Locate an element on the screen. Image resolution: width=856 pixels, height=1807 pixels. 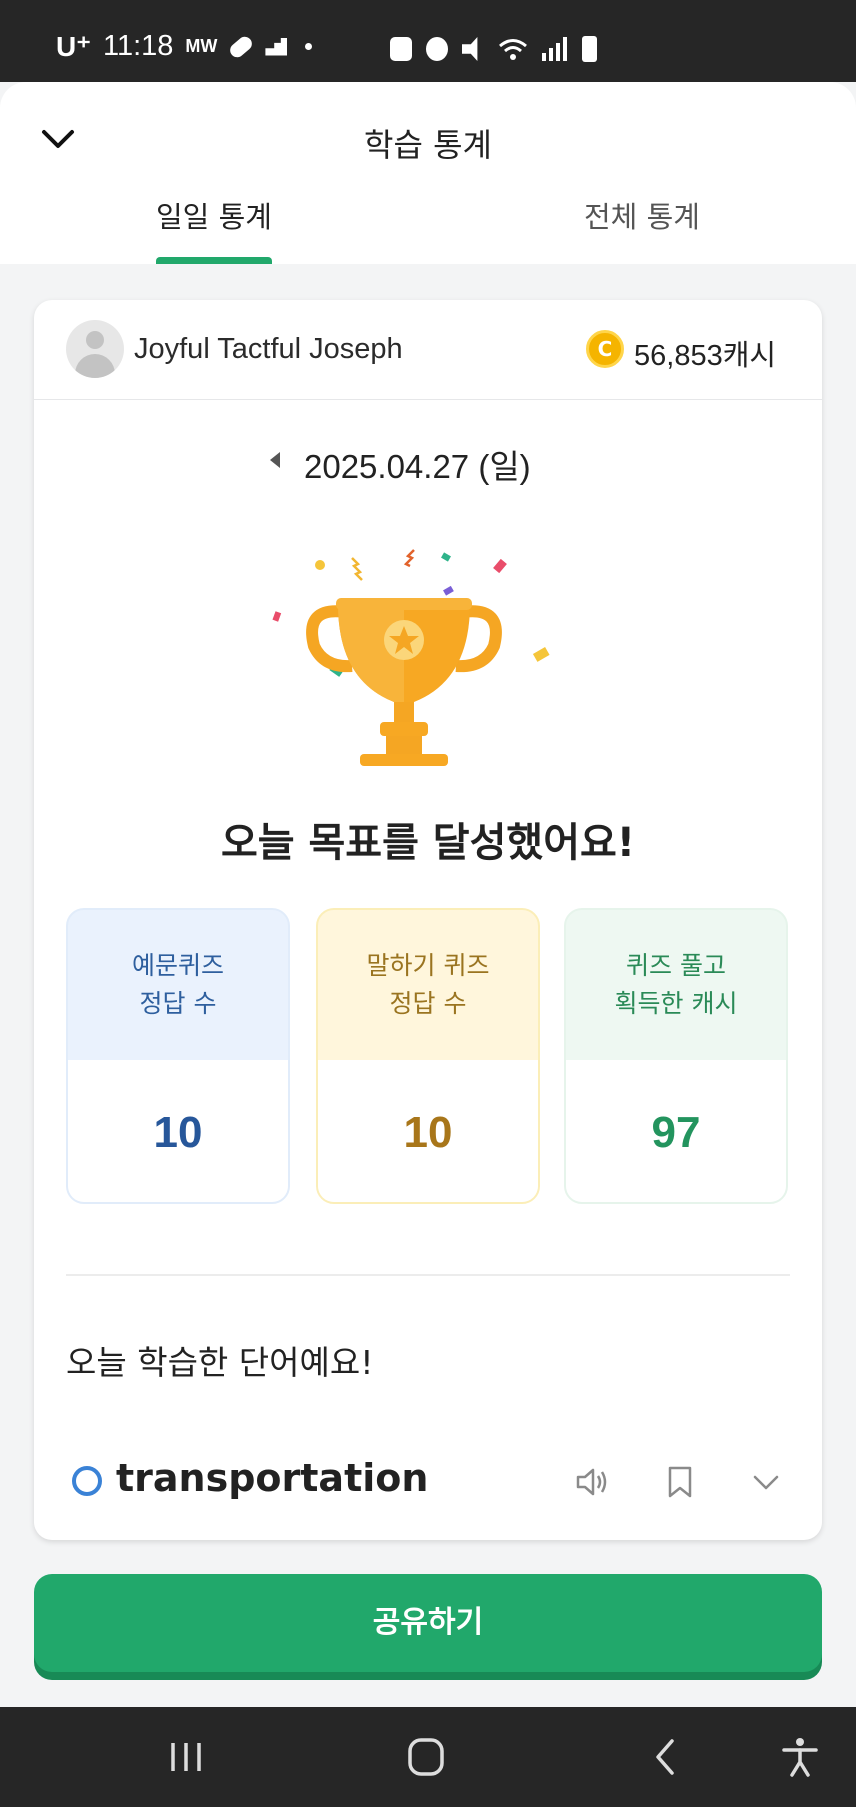
home-icon is located at coordinates (426, 1757).